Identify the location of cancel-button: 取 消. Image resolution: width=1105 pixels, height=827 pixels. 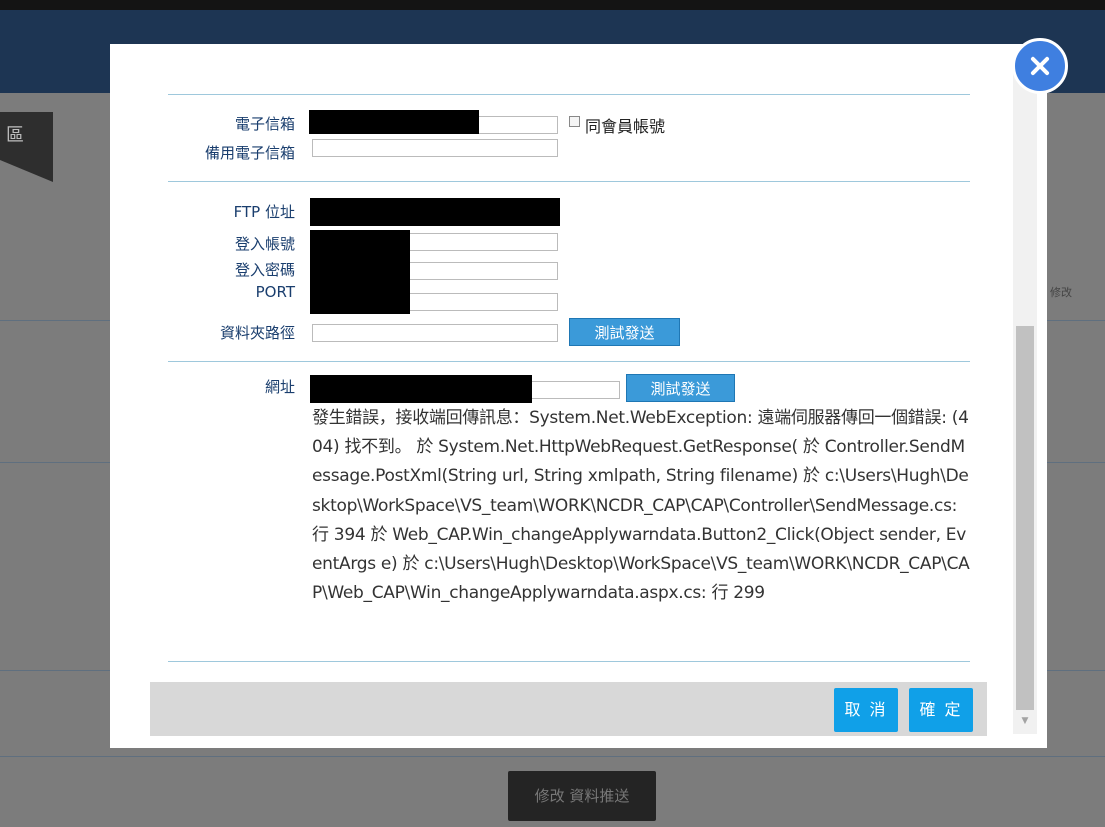
(866, 710).